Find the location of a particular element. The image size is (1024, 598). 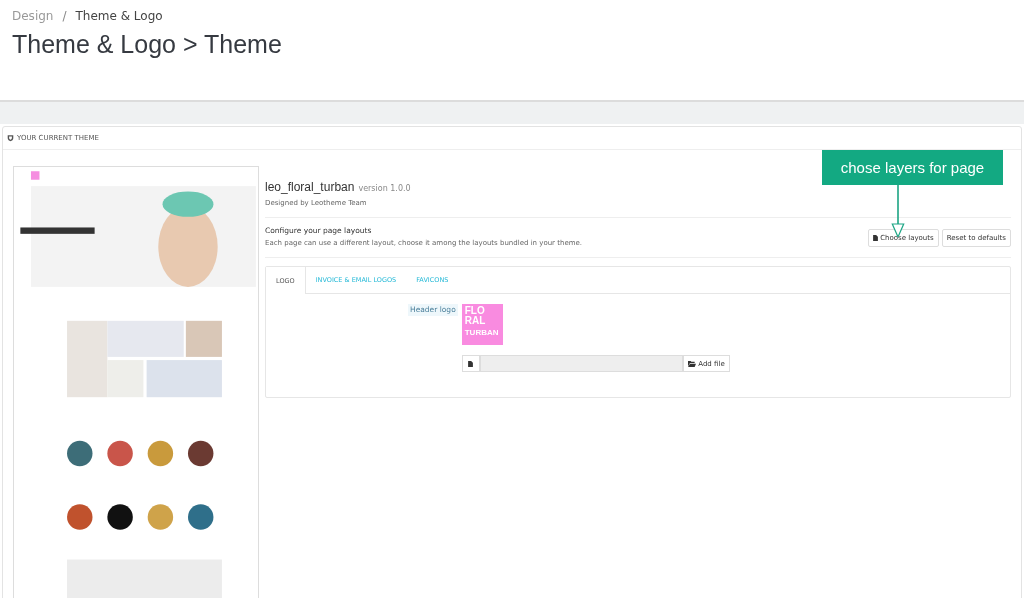

shield-icon is located at coordinates (10, 138).